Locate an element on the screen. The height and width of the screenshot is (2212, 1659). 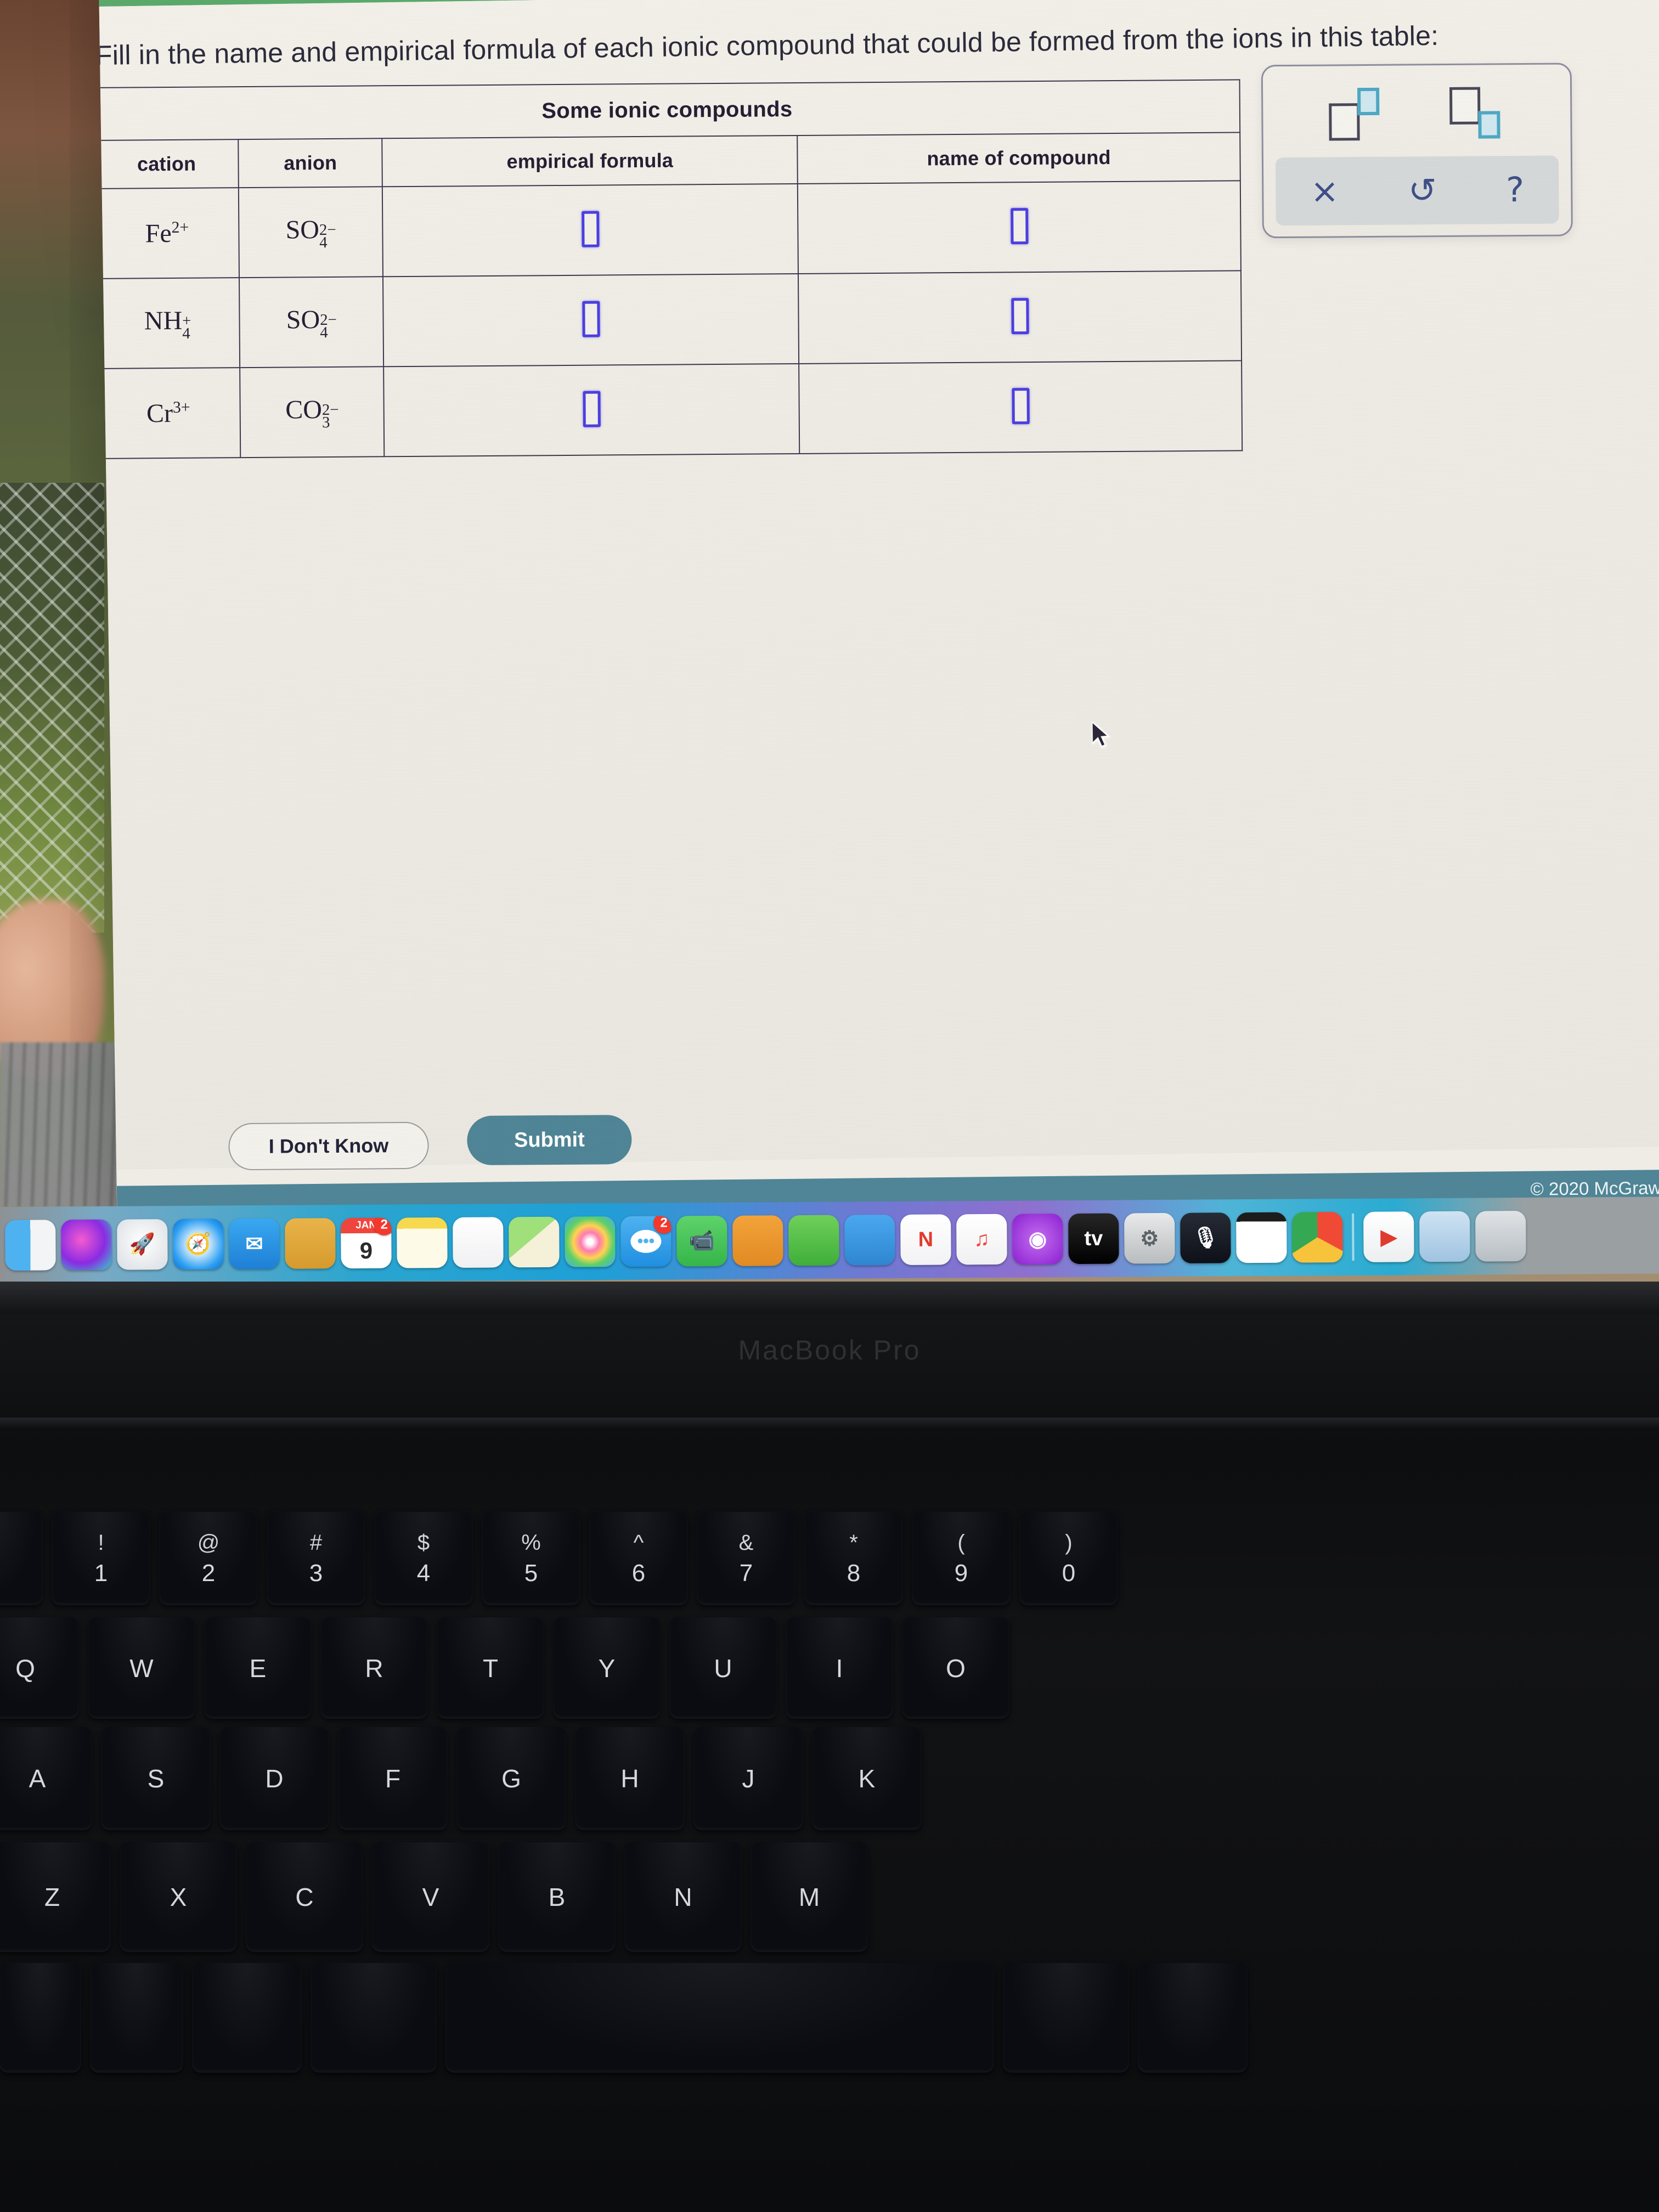
dock-icon-google-chrome is located at coordinates (1317, 1238).